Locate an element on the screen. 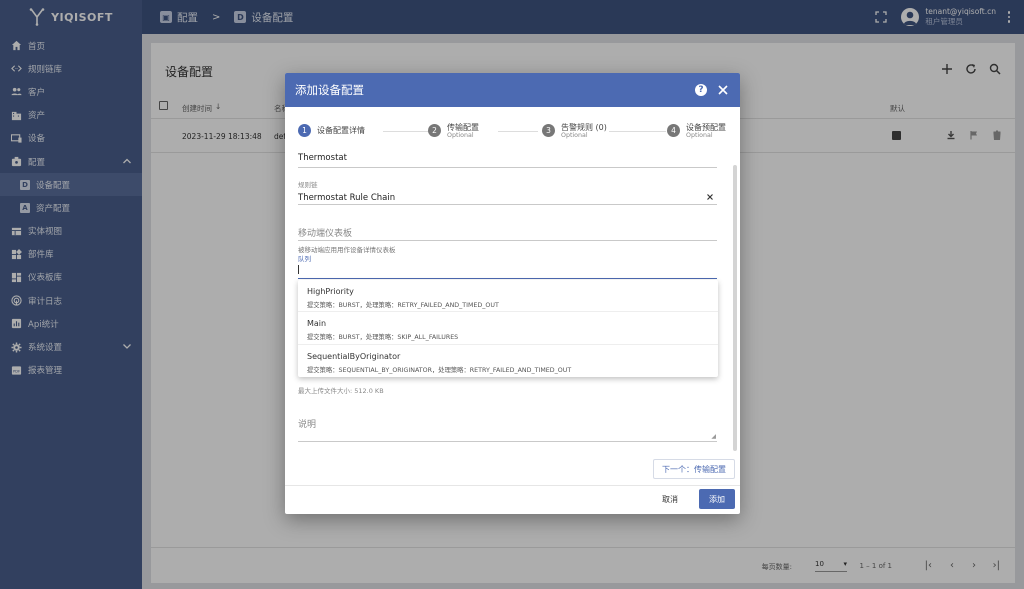 Image resolution: width=1024 pixels, height=589 pixels. step-4: 4 设备预配置 Optional is located at coordinates (696, 131).